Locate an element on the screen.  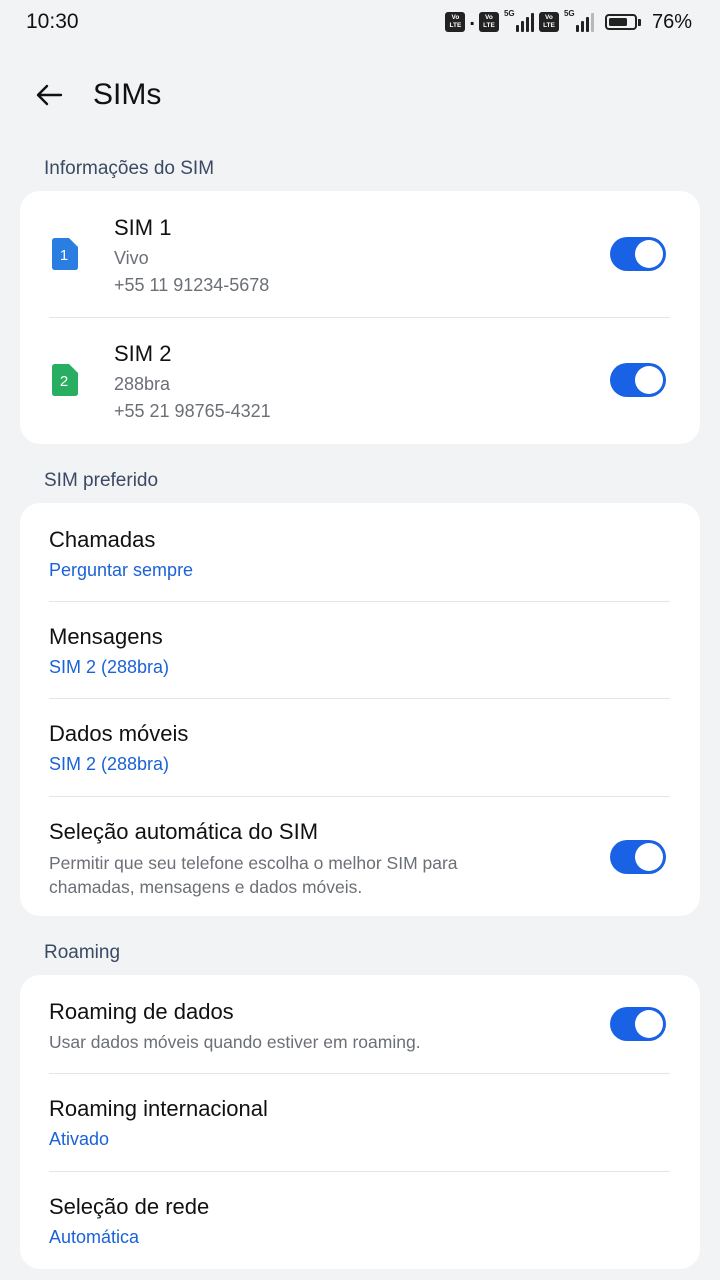
international-roaming-item: Roaming internacional Ativado is located at coordinates (360, 1122).